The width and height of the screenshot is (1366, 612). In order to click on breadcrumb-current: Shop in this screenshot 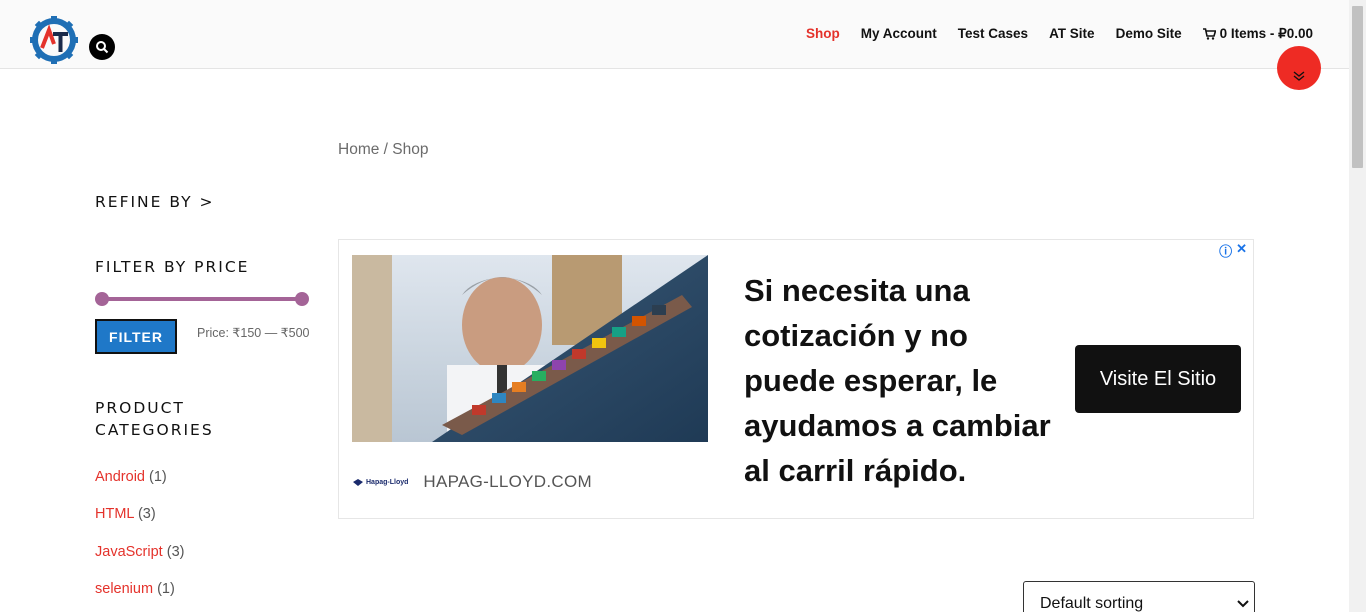, I will do `click(410, 149)`.